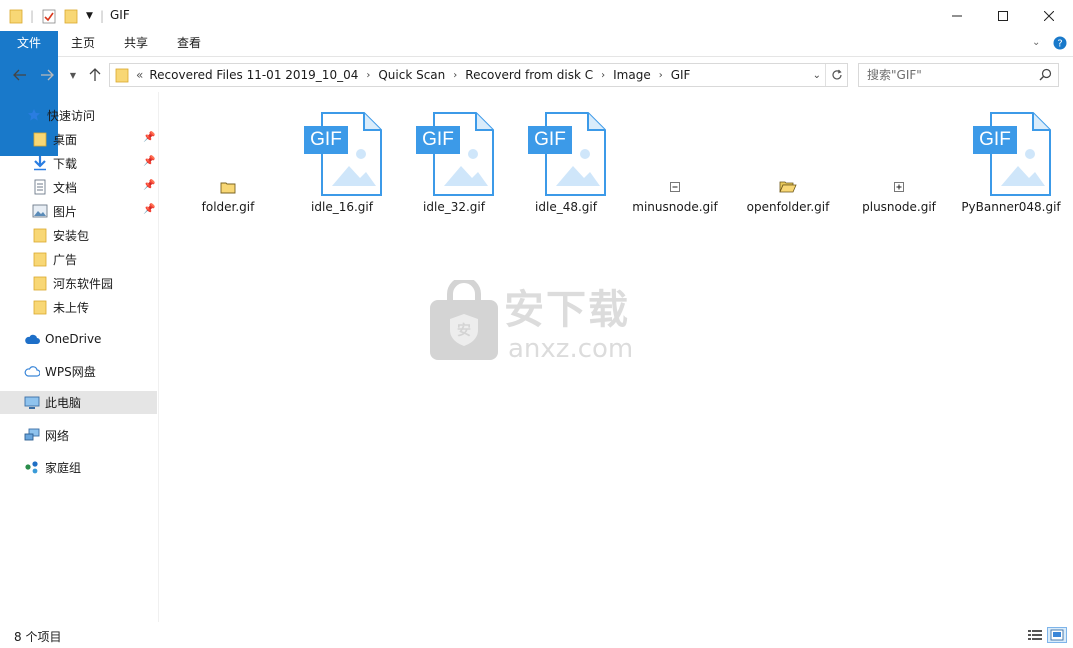 The height and width of the screenshot is (648, 1073). I want to click on file-item-openfolder-gif: openfolder.gif, so click(788, 158).